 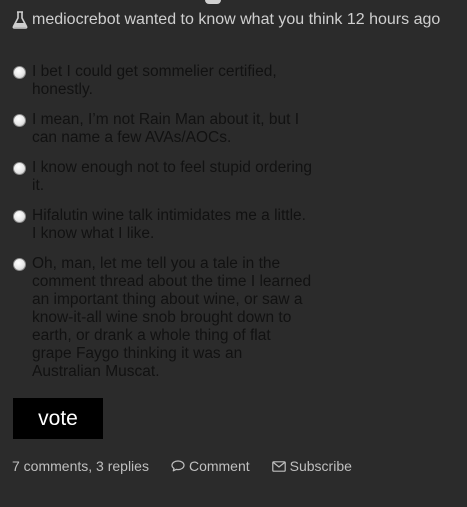 I want to click on subscribe-button: Subscribe, so click(x=311, y=466).